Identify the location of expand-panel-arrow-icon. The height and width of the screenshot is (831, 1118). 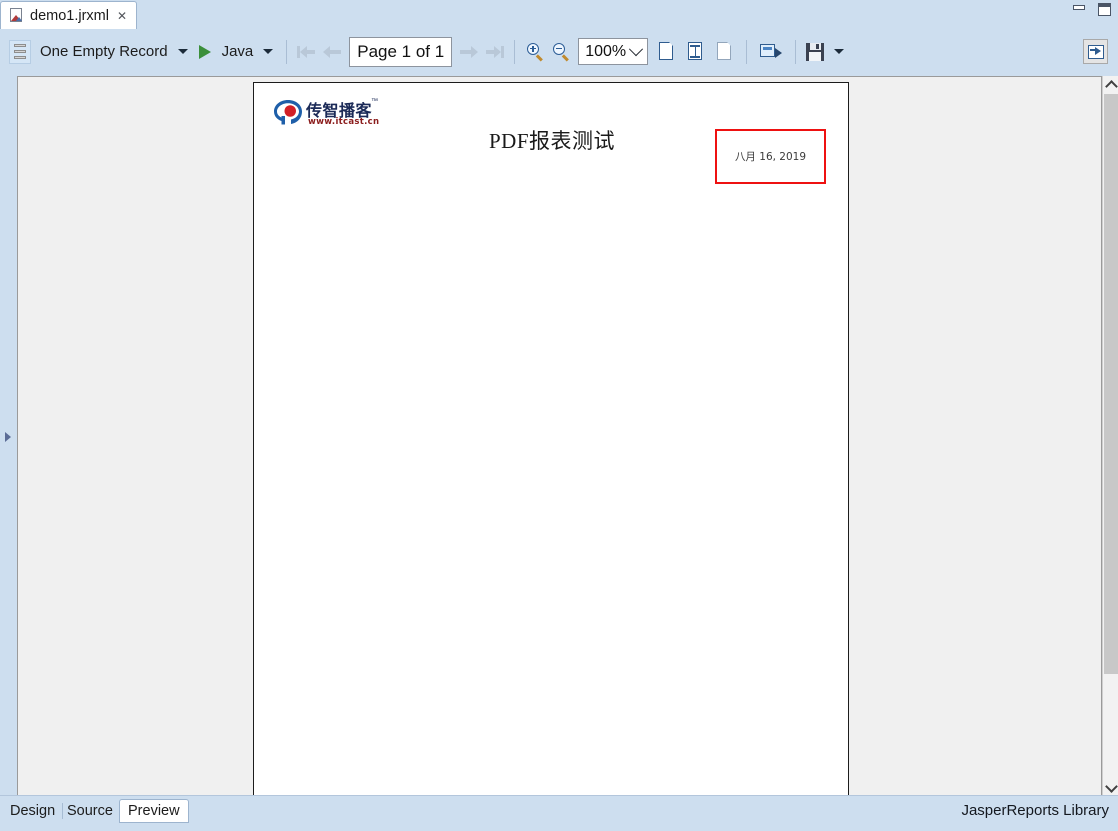
(8, 437).